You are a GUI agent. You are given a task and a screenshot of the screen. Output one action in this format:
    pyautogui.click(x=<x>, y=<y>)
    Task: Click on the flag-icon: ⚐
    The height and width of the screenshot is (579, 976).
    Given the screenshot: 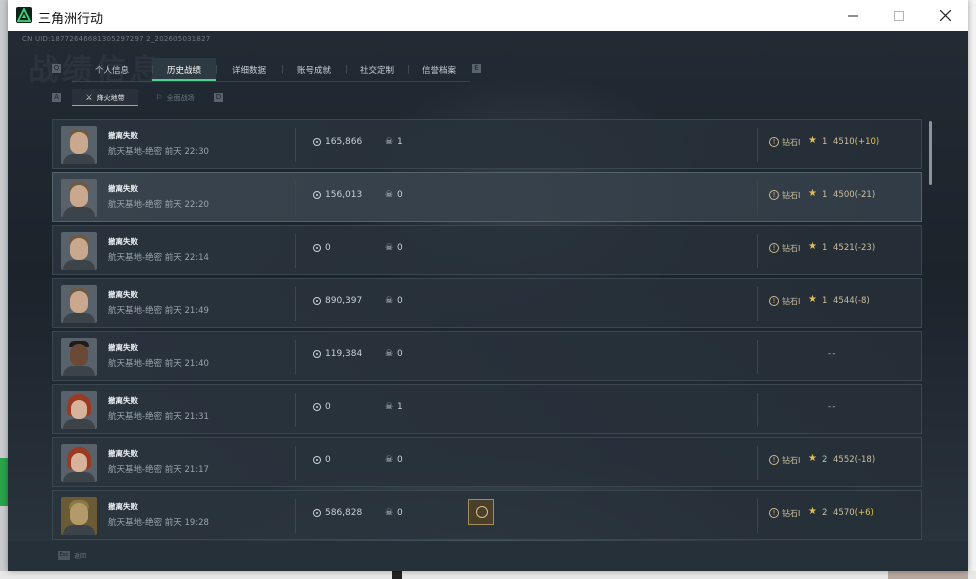 What is the action you would take?
    pyautogui.click(x=159, y=97)
    